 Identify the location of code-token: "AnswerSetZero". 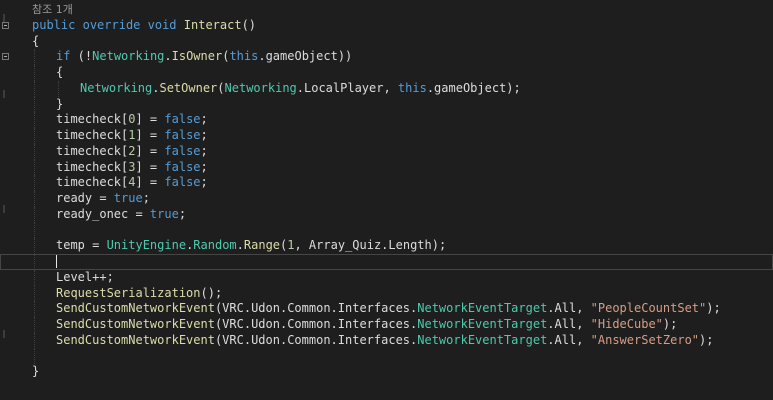
(645, 339).